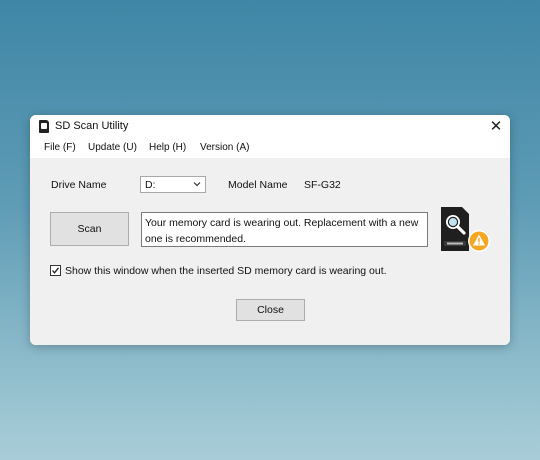  What do you see at coordinates (270, 310) in the screenshot?
I see `close-button: Close` at bounding box center [270, 310].